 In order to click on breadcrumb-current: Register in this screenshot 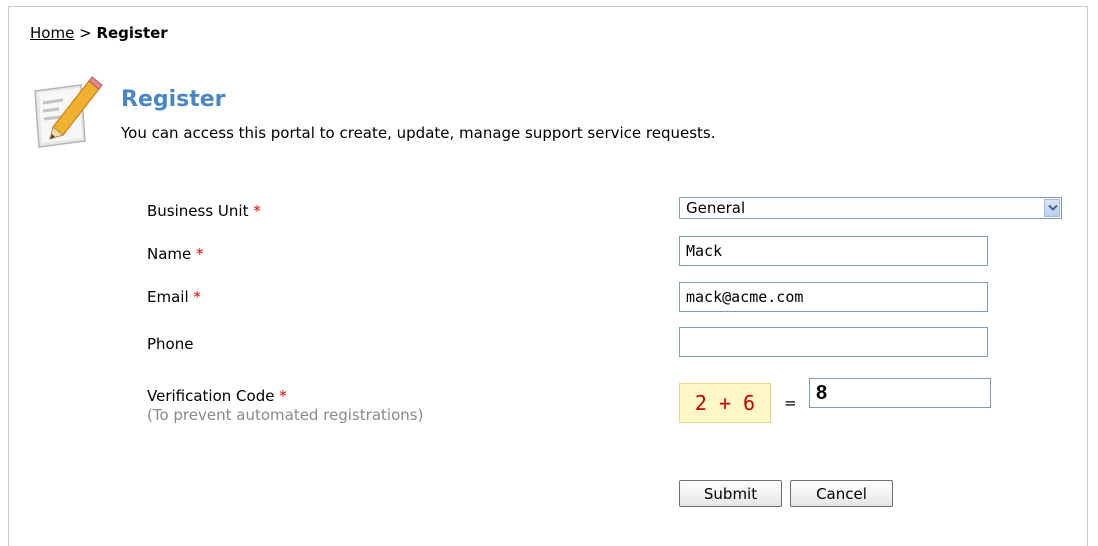, I will do `click(132, 33)`.